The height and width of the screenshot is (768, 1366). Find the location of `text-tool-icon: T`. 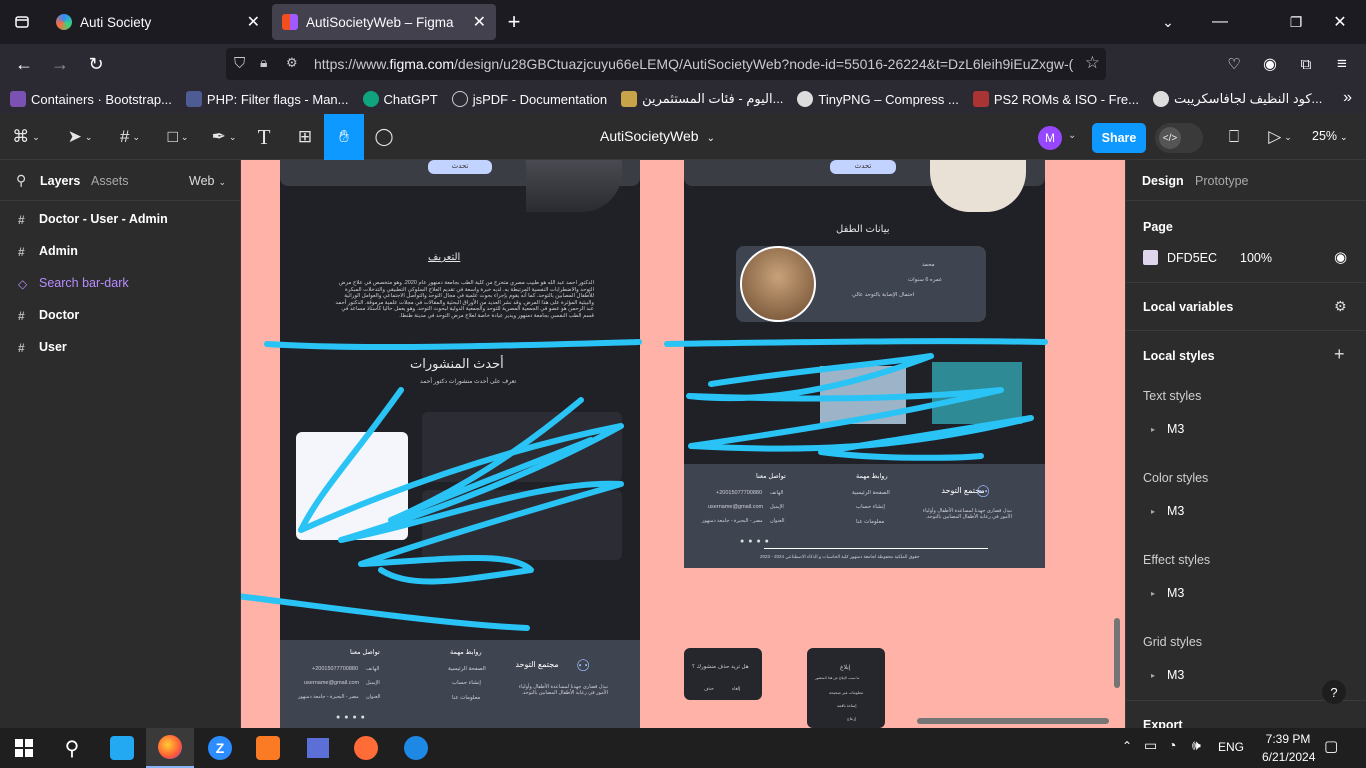

text-tool-icon: T is located at coordinates (264, 137).